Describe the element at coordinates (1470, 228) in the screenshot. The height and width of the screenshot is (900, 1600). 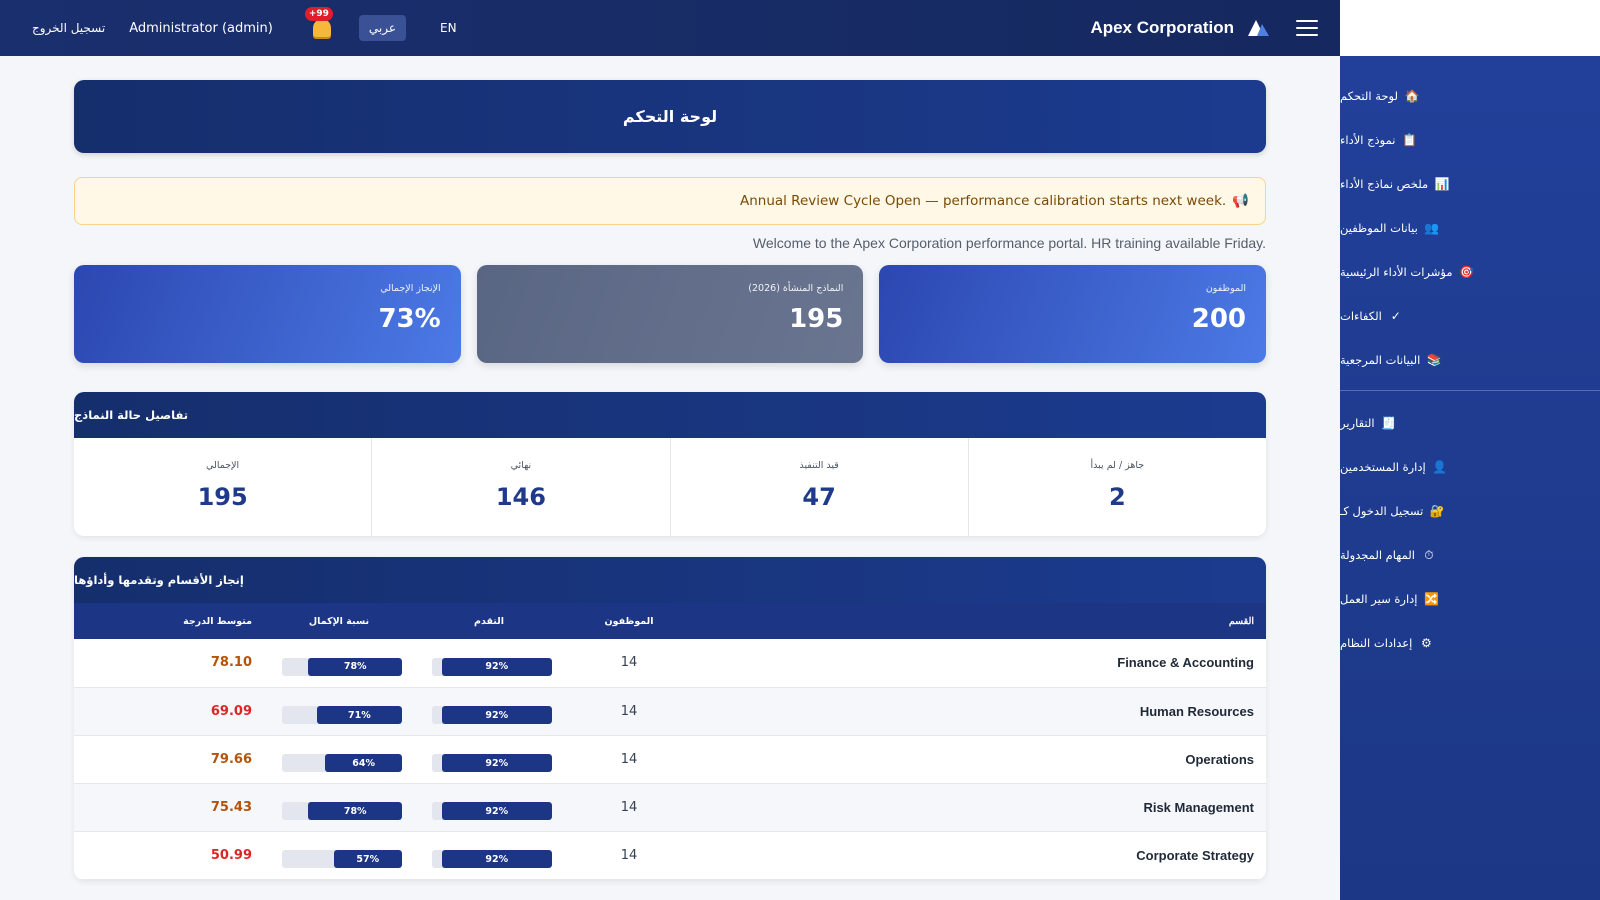
I see `sidebar-item-employees: 👥 بيانات الموظفين` at that location.